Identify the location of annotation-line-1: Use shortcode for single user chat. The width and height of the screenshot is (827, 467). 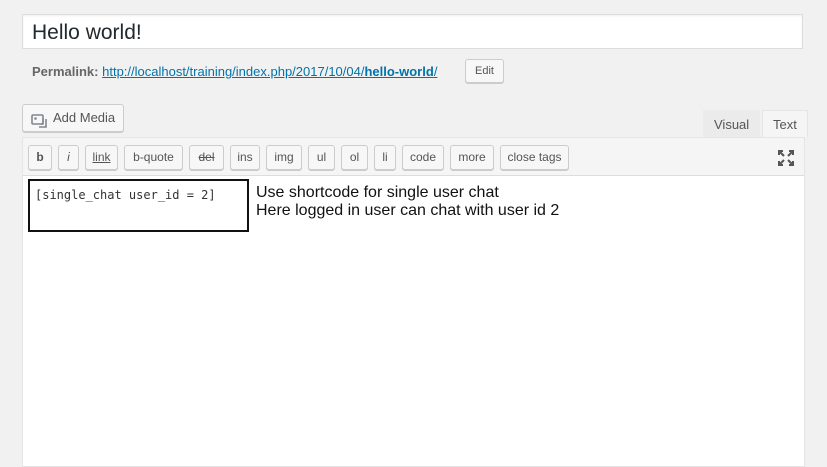
(377, 192).